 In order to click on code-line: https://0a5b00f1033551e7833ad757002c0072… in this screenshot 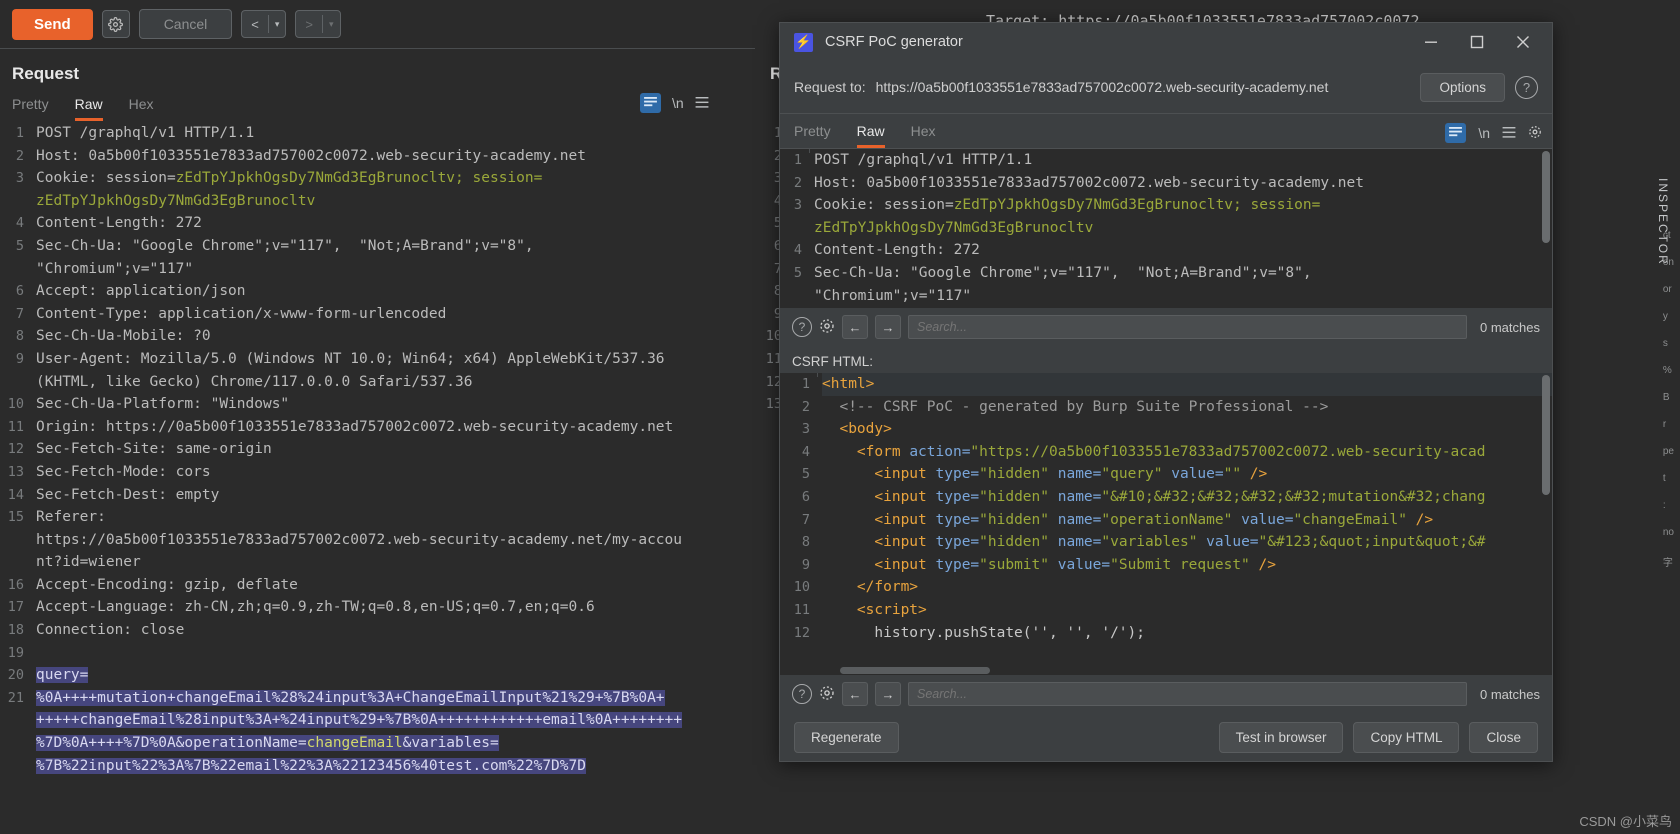, I will do `click(395, 540)`.